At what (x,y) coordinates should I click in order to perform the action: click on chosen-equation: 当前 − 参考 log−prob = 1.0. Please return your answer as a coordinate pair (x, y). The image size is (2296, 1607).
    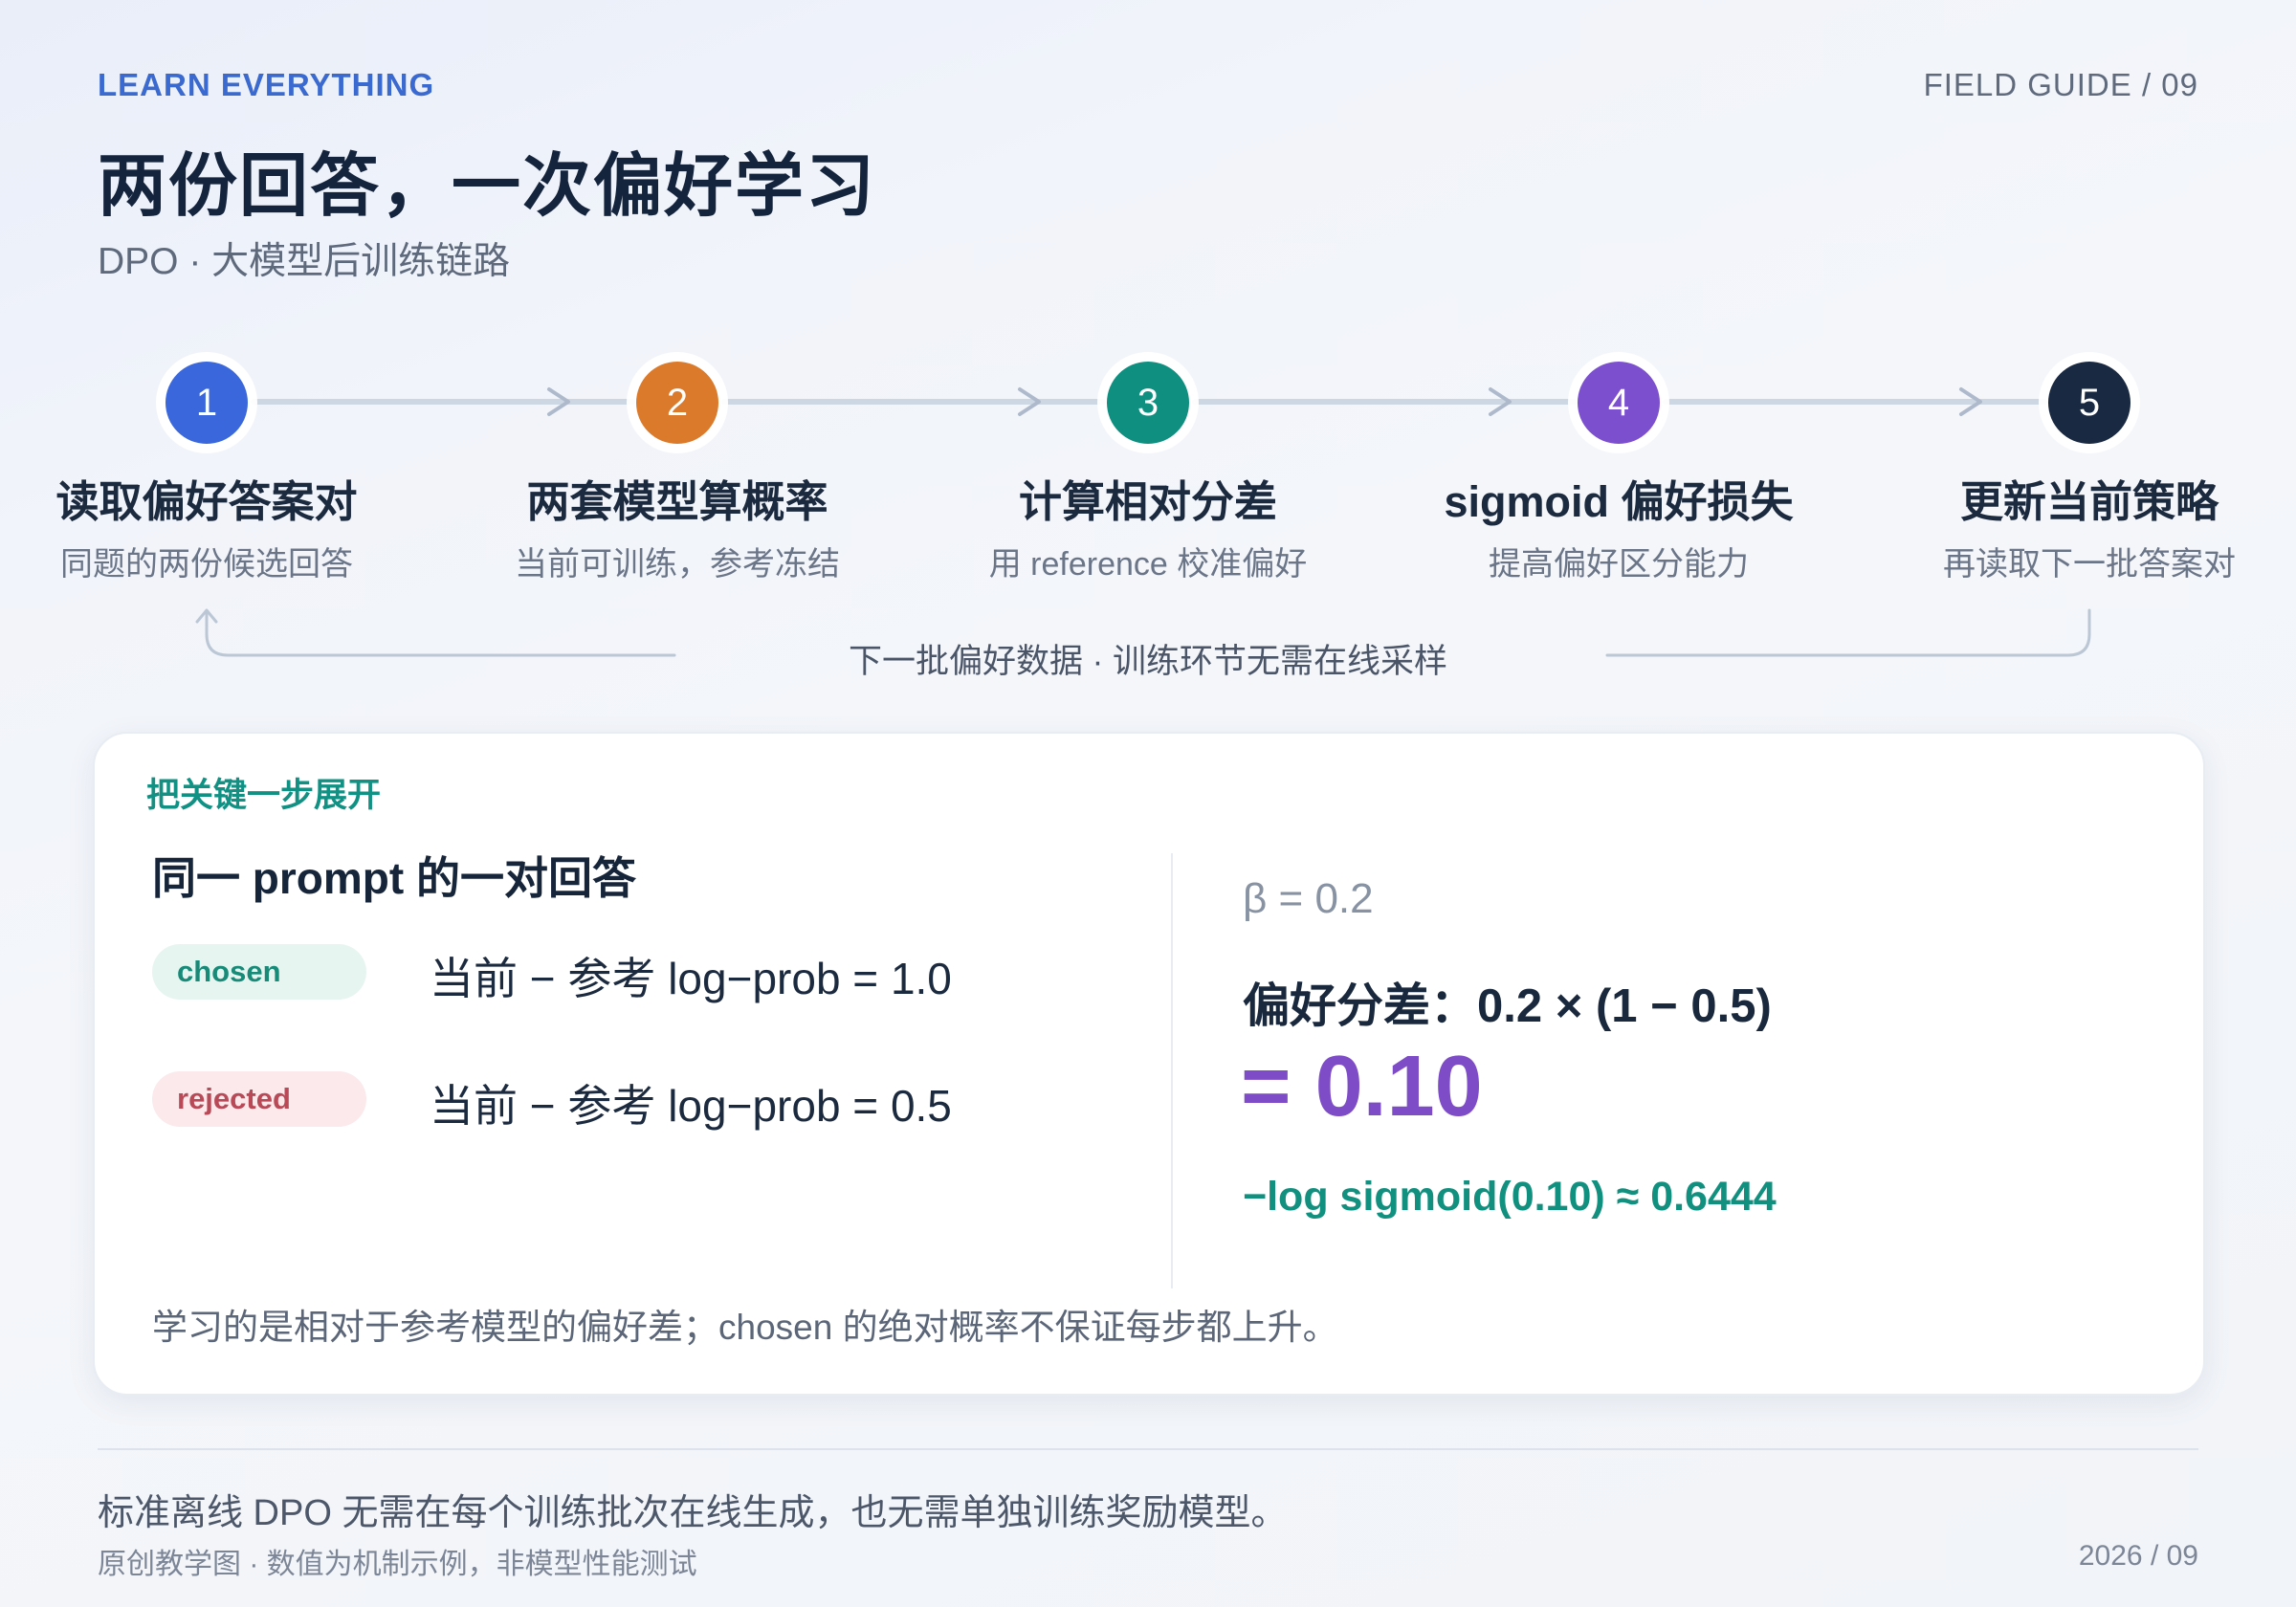
    Looking at the image, I should click on (691, 978).